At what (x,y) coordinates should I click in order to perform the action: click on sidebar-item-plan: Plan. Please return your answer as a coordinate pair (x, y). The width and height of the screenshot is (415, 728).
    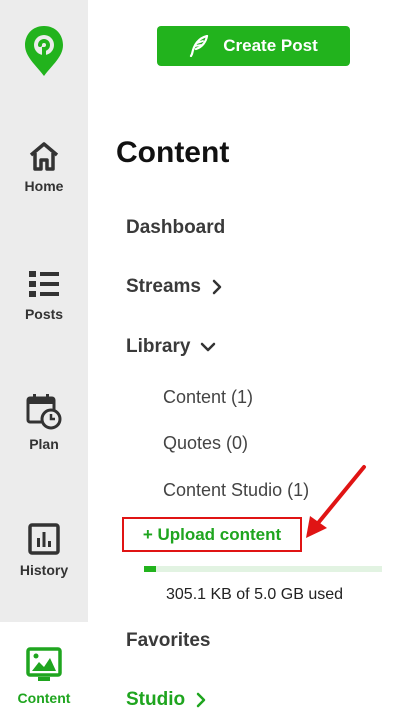
    Looking at the image, I should click on (44, 422).